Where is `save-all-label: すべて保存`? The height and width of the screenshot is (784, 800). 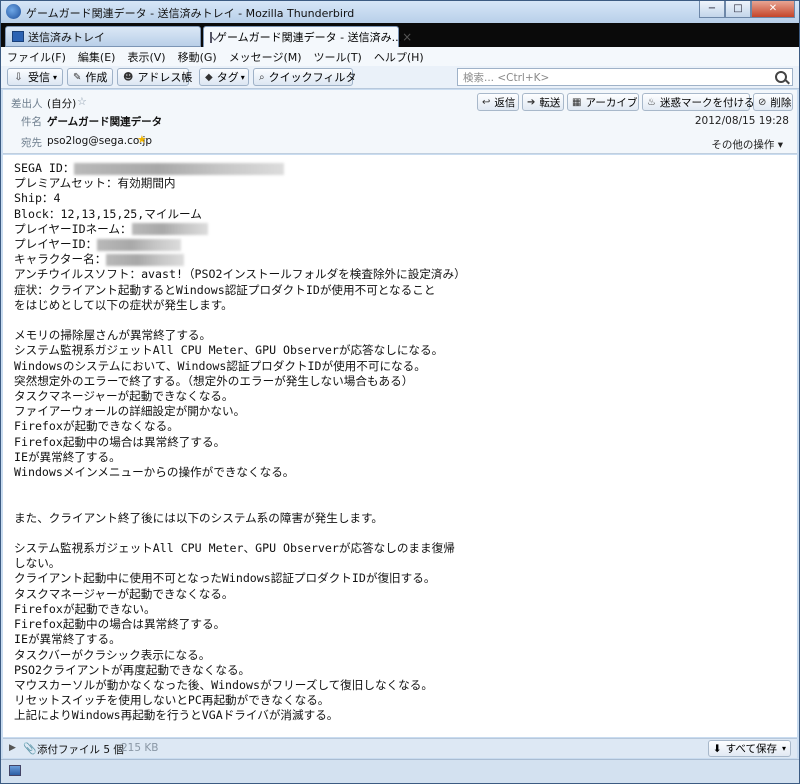 save-all-label: すべて保存 is located at coordinates (751, 749).